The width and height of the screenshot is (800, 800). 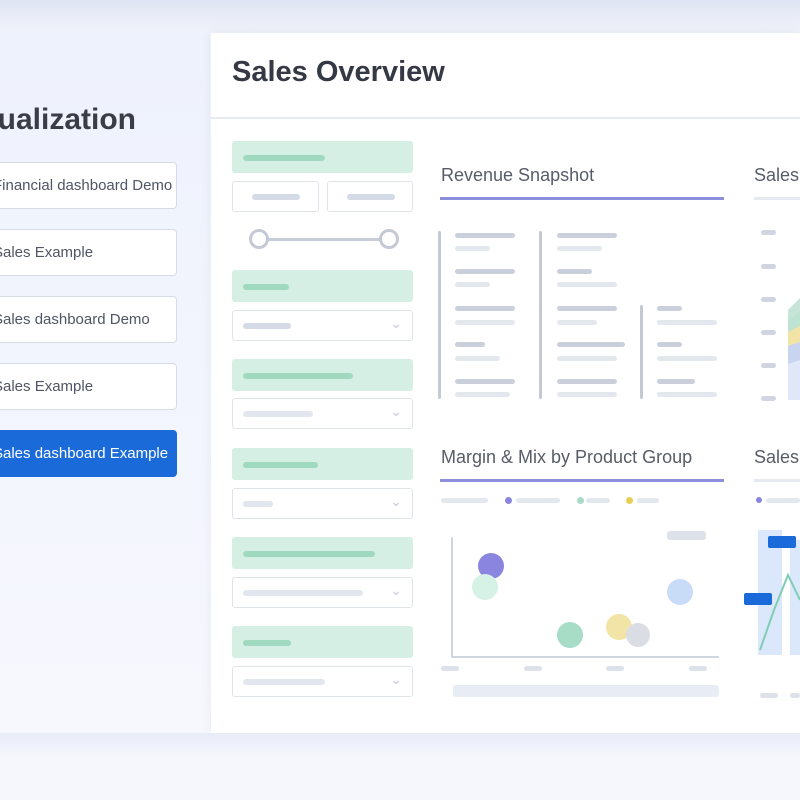 What do you see at coordinates (505, 118) in the screenshot?
I see `title-divider` at bounding box center [505, 118].